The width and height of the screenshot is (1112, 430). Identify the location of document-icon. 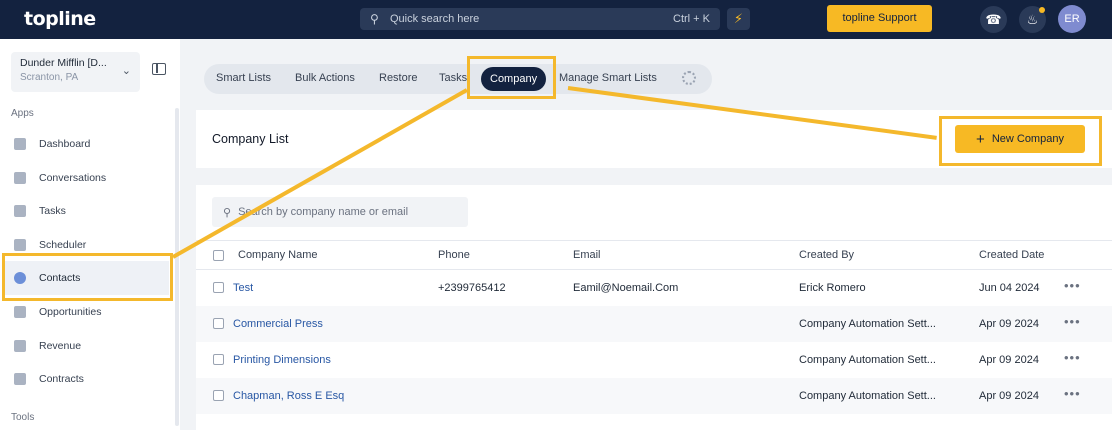
(20, 379).